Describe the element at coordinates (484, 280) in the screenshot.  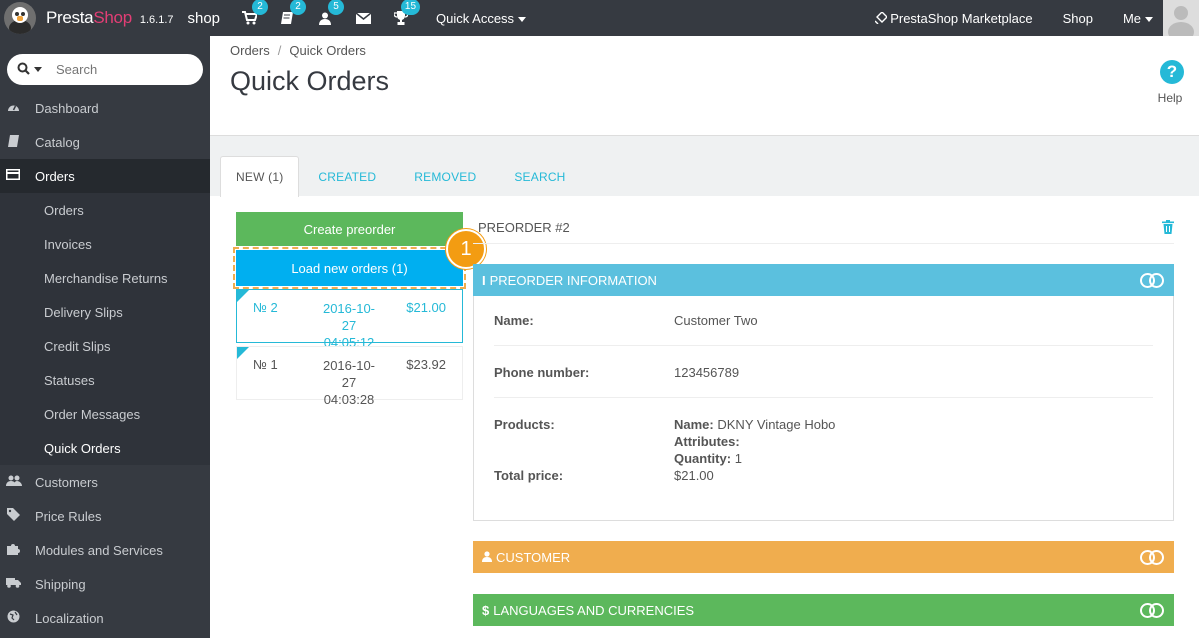
I see `info-icon: i` at that location.